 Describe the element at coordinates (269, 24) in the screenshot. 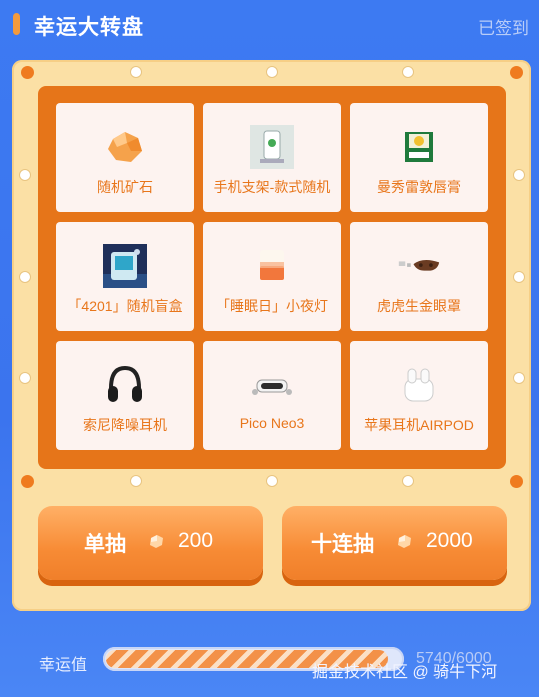

I see `header: 幸运大转盘 已签到` at that location.